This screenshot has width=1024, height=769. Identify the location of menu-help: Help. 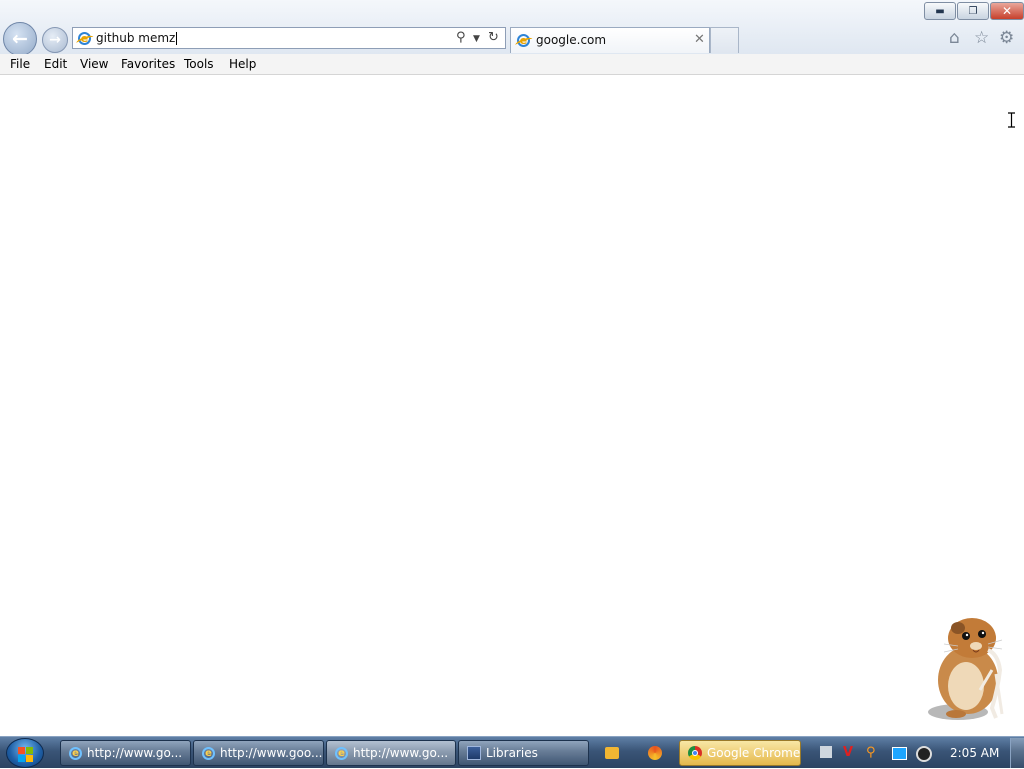
(242, 64).